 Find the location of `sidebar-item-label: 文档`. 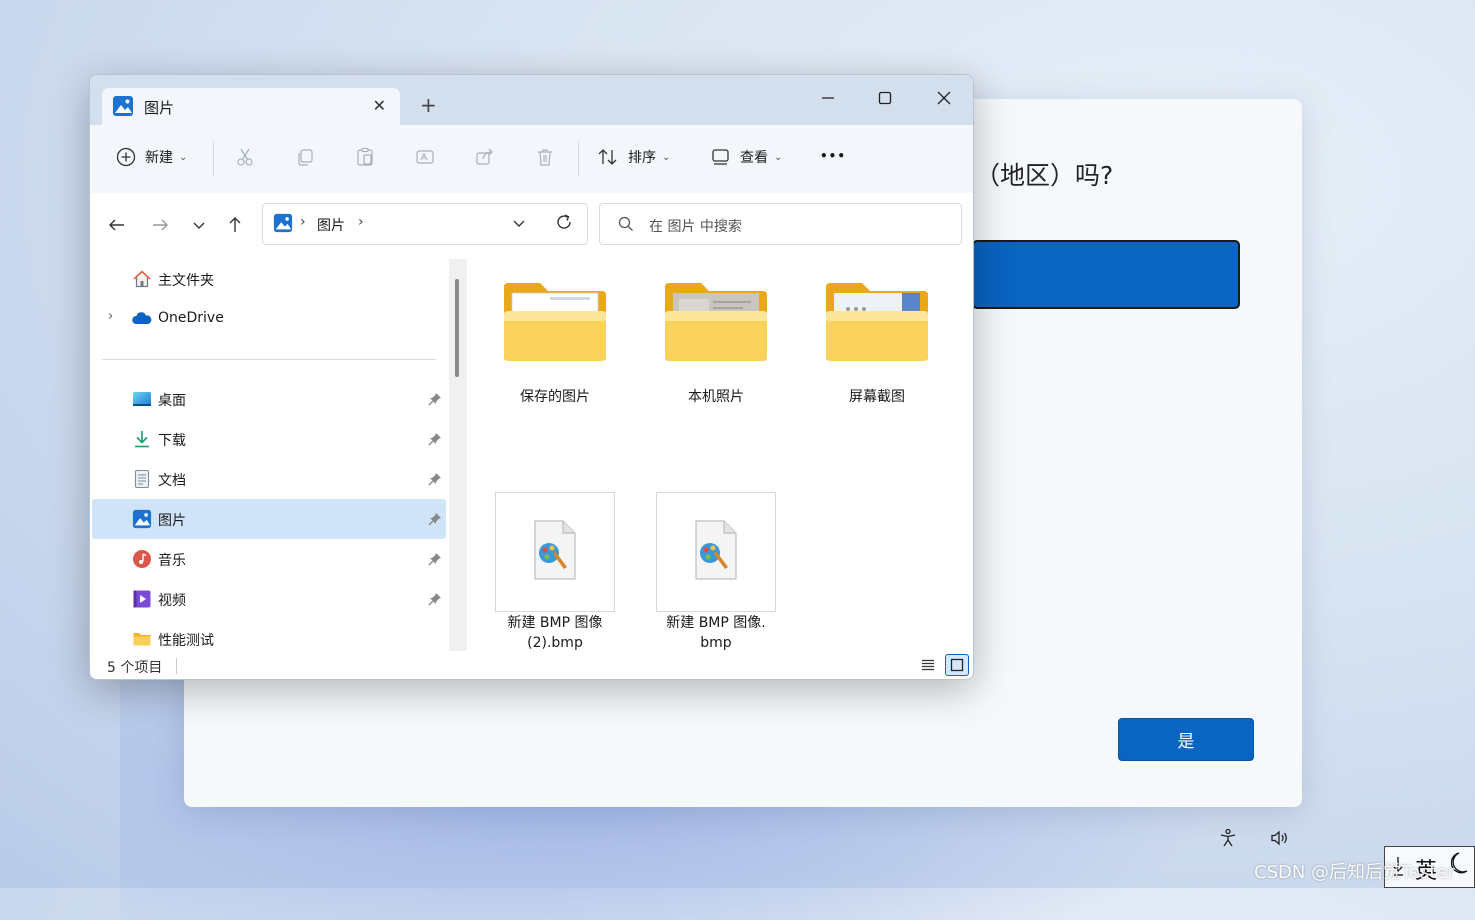

sidebar-item-label: 文档 is located at coordinates (172, 481).